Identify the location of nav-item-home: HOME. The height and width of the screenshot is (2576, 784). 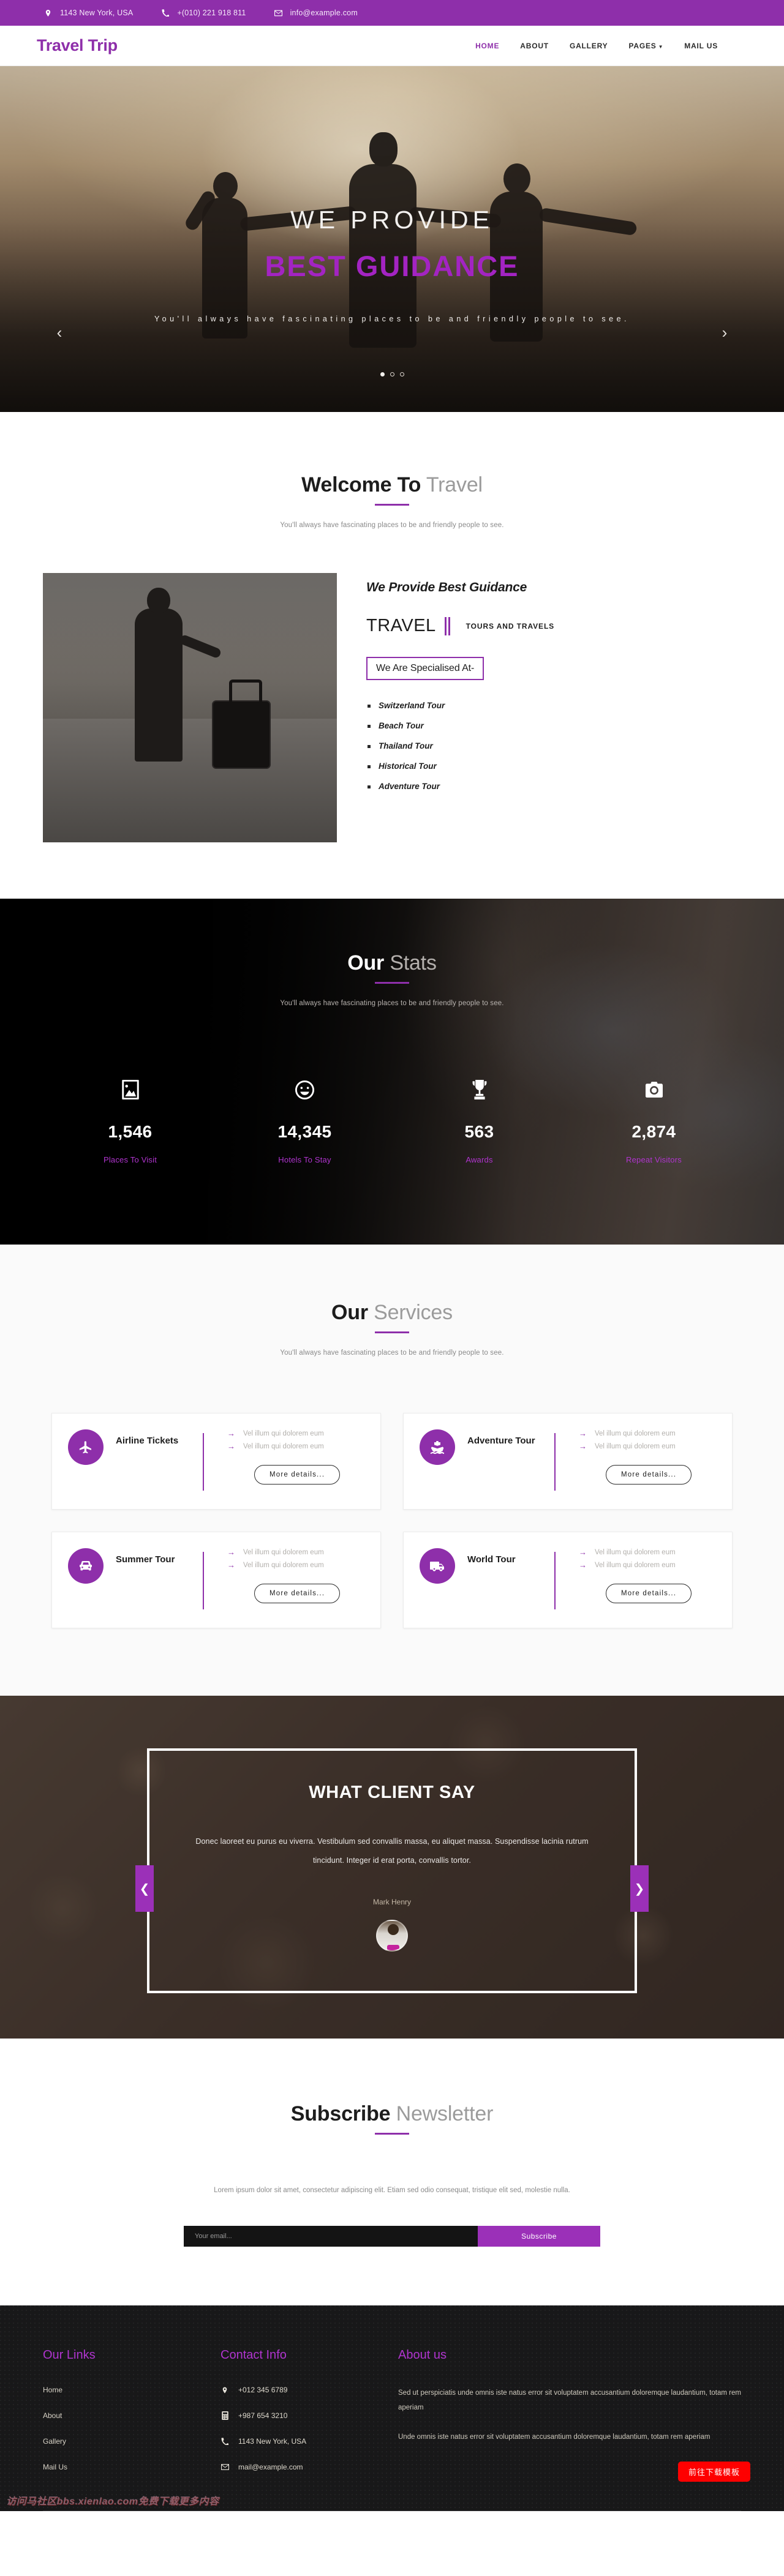
(487, 46).